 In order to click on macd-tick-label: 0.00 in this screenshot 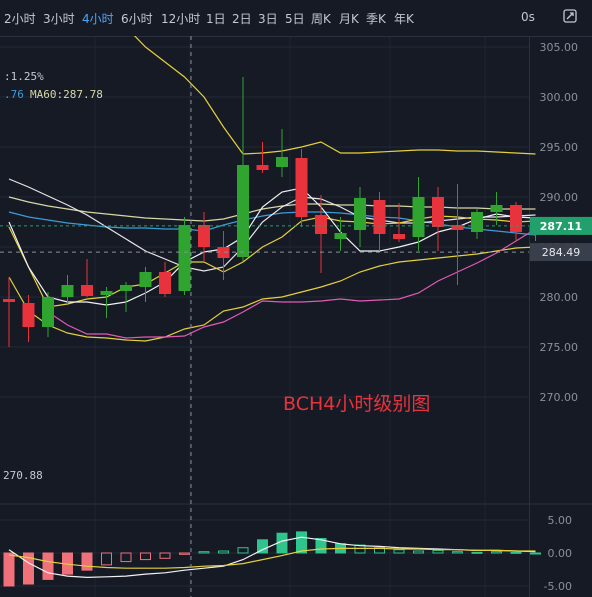, I will do `click(560, 553)`.